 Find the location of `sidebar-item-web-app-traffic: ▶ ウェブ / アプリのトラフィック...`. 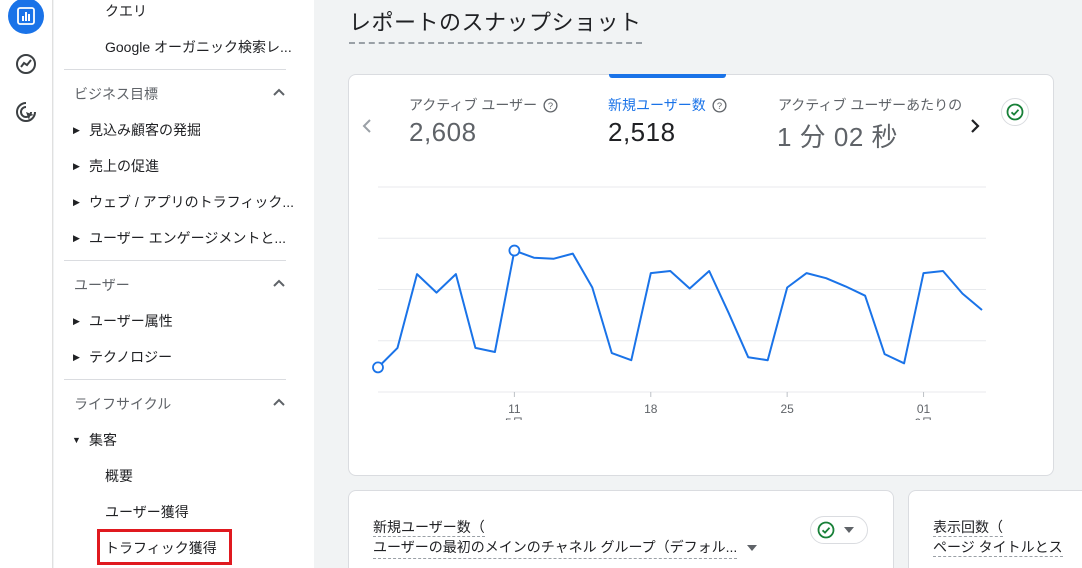

sidebar-item-web-app-traffic: ▶ ウェブ / アプリのトラフィック... is located at coordinates (179, 202).